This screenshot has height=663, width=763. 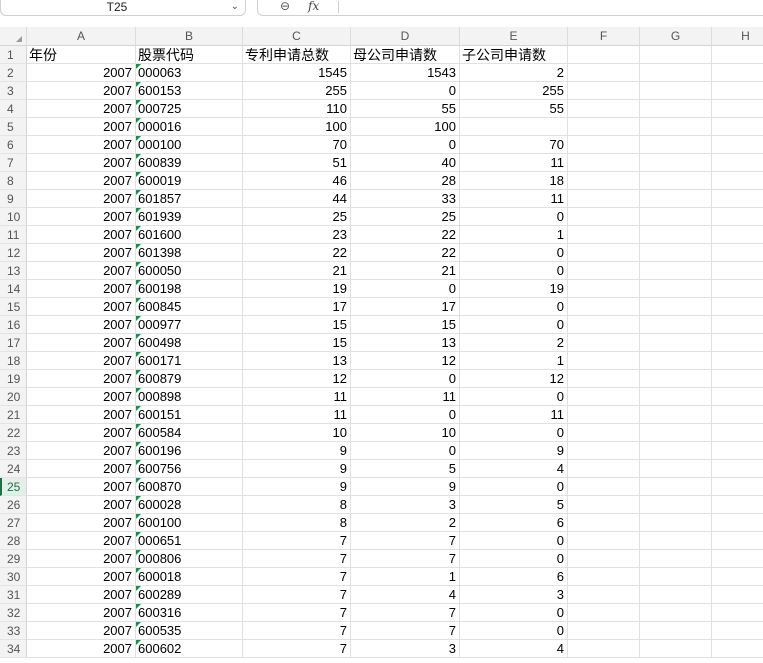 I want to click on total-applications-cell: 25, so click(x=297, y=217).